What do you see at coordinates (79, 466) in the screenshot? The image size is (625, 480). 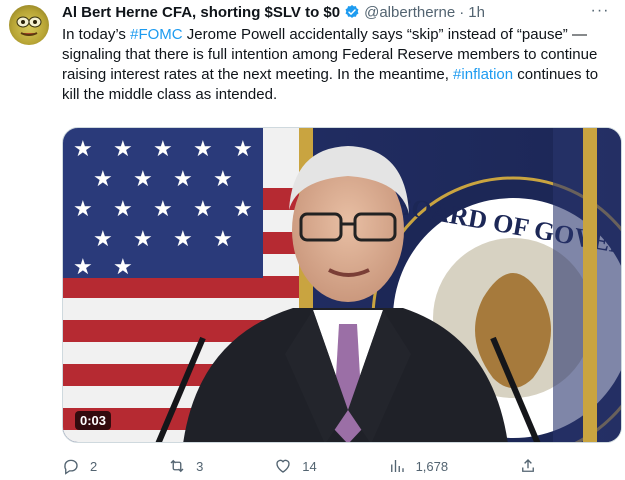 I see `reply-button: 2` at bounding box center [79, 466].